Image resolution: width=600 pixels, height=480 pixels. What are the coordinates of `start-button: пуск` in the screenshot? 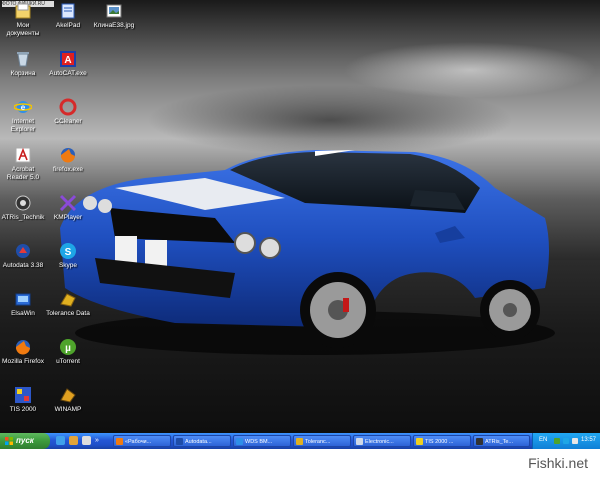 It's located at (25, 441).